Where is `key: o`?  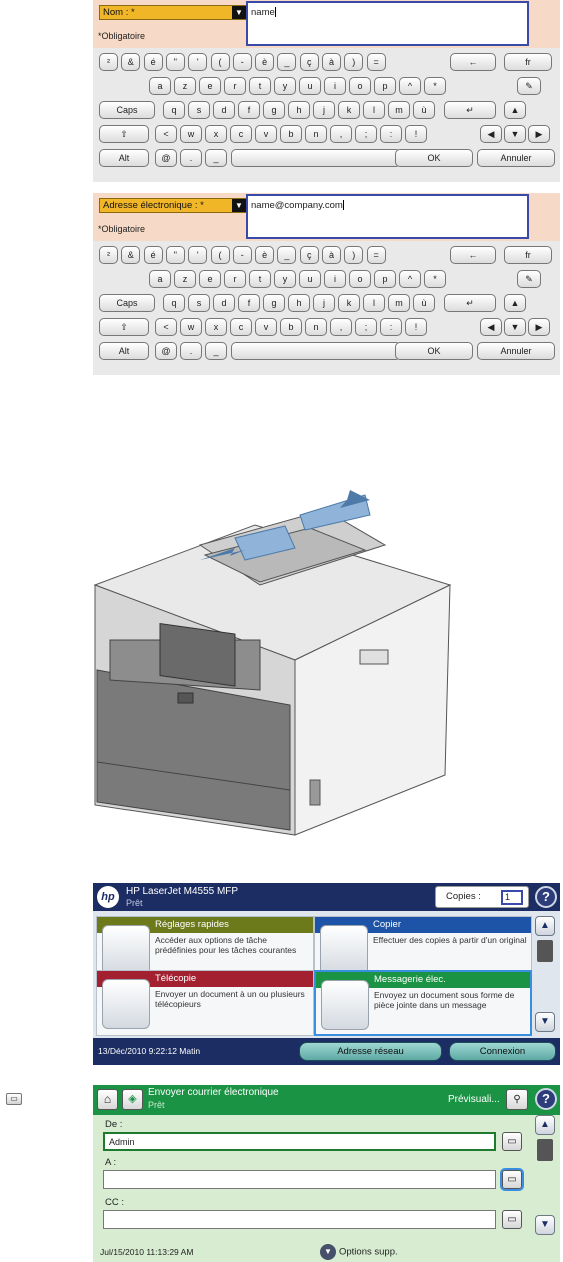
key: o is located at coordinates (360, 279).